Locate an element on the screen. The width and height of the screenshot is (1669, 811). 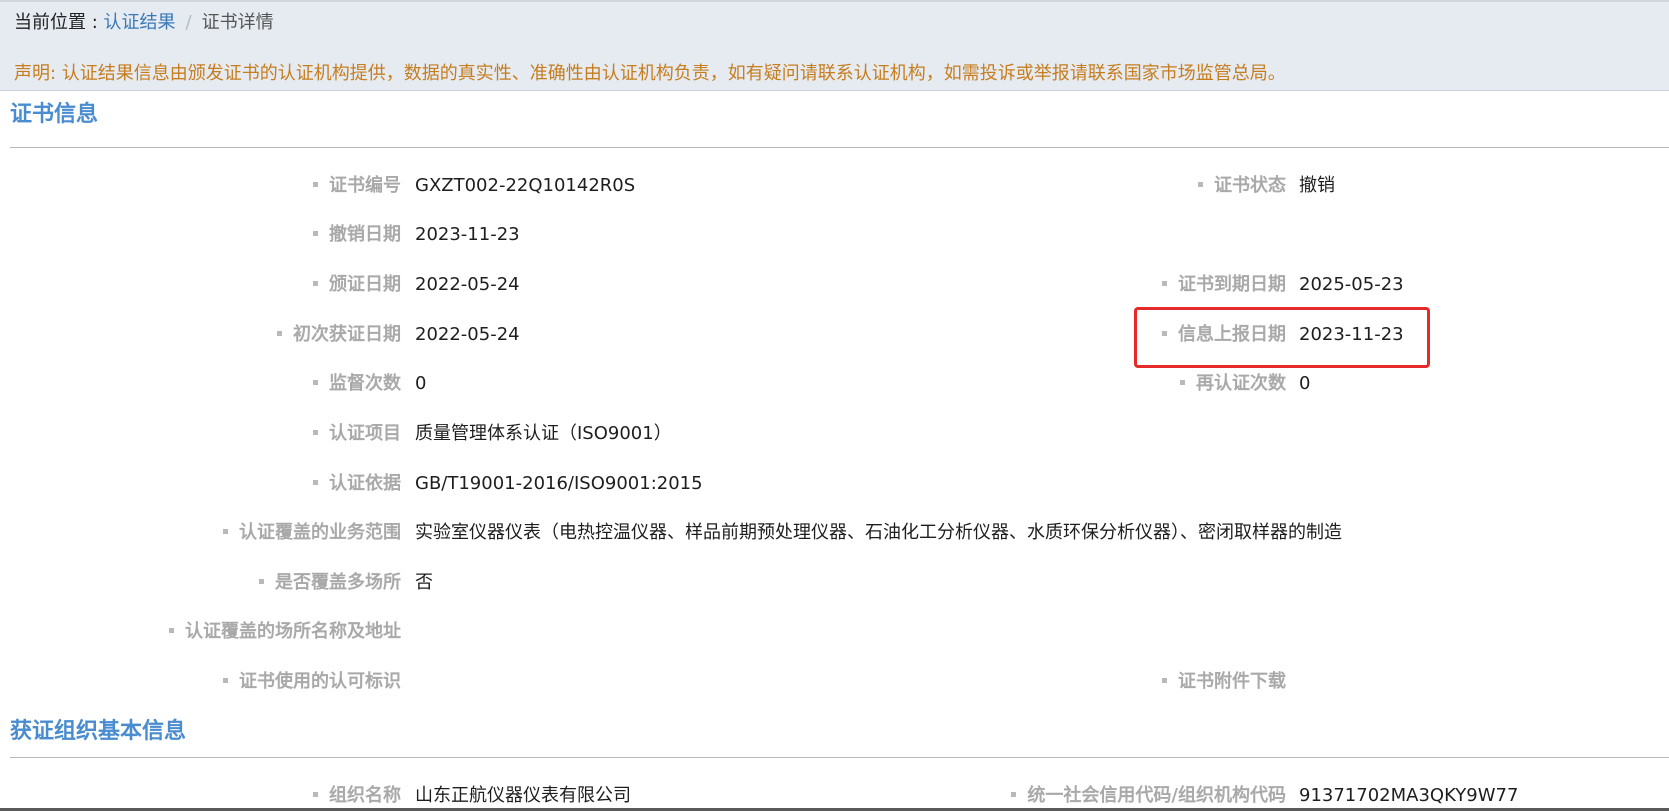
field-label: 统一社会信用代码/组织机构代码 is located at coordinates (1148, 796).